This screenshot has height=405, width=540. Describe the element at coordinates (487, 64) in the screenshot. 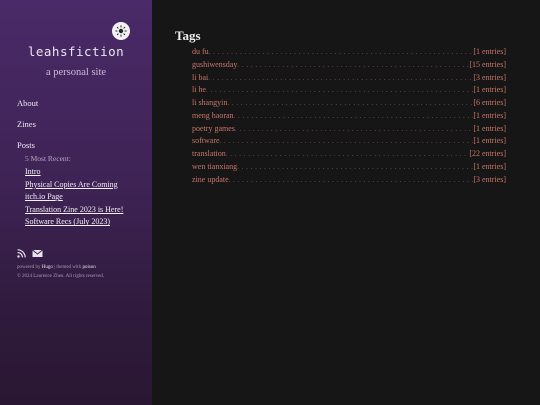

I see `tag-count: [15 entries]` at that location.